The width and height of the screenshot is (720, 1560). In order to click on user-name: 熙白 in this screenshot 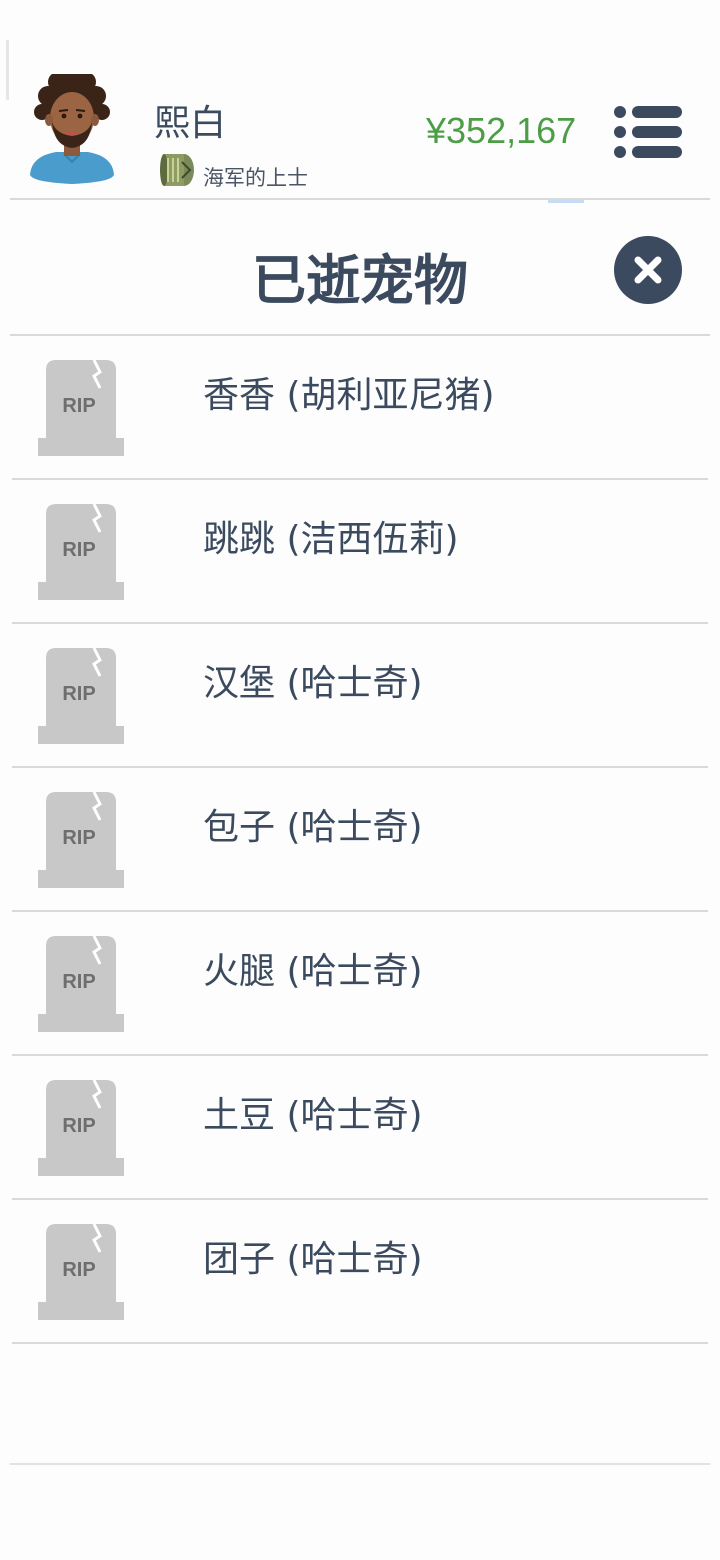, I will do `click(190, 123)`.